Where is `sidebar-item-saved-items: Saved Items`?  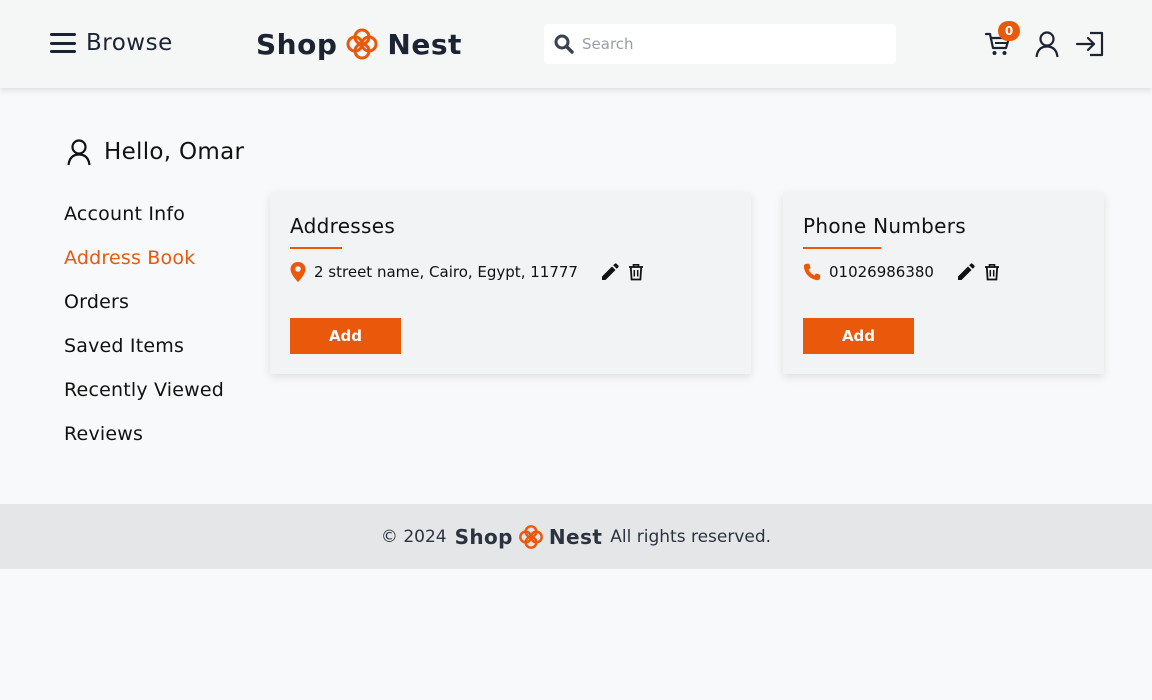 sidebar-item-saved-items: Saved Items is located at coordinates (144, 354).